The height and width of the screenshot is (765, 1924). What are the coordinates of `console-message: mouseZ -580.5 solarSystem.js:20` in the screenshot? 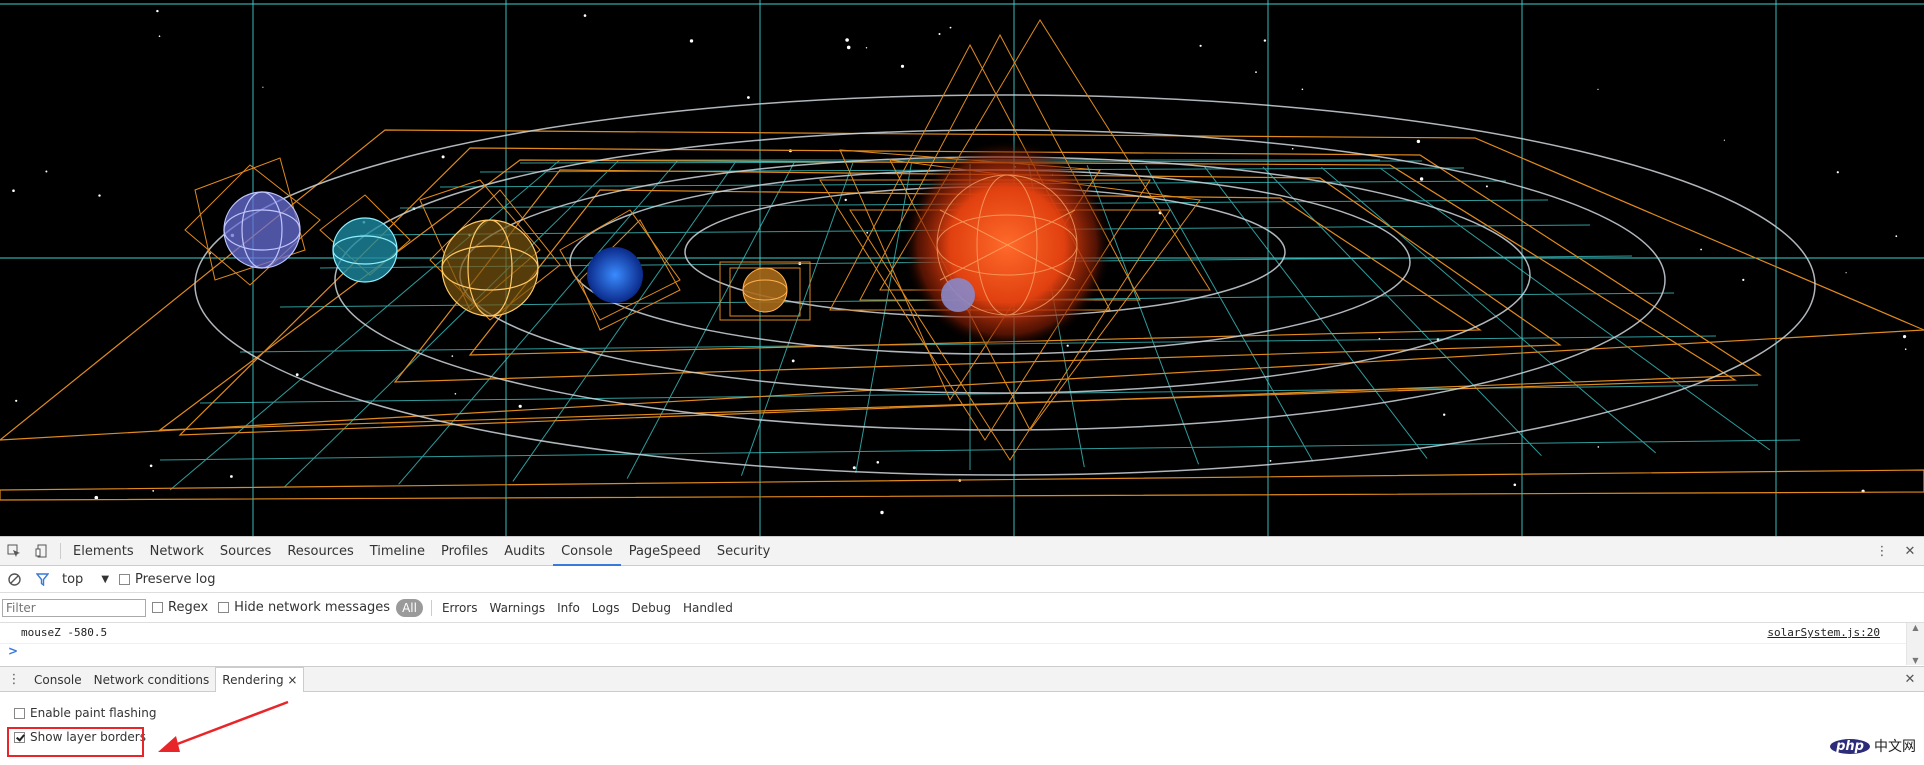 It's located at (962, 633).